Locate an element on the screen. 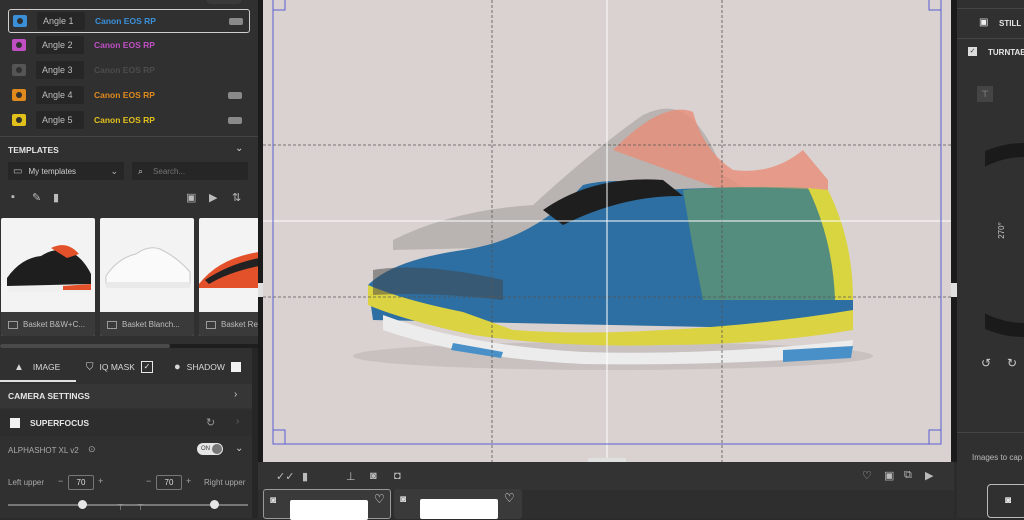 The width and height of the screenshot is (1024, 520). check-all-icon: ✓✓ is located at coordinates (285, 476).